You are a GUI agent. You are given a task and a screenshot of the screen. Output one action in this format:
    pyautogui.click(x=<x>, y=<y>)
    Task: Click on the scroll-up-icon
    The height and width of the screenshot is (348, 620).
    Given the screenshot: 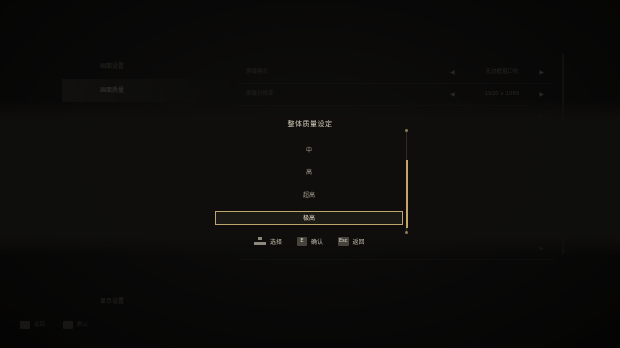 What is the action you would take?
    pyautogui.click(x=406, y=130)
    